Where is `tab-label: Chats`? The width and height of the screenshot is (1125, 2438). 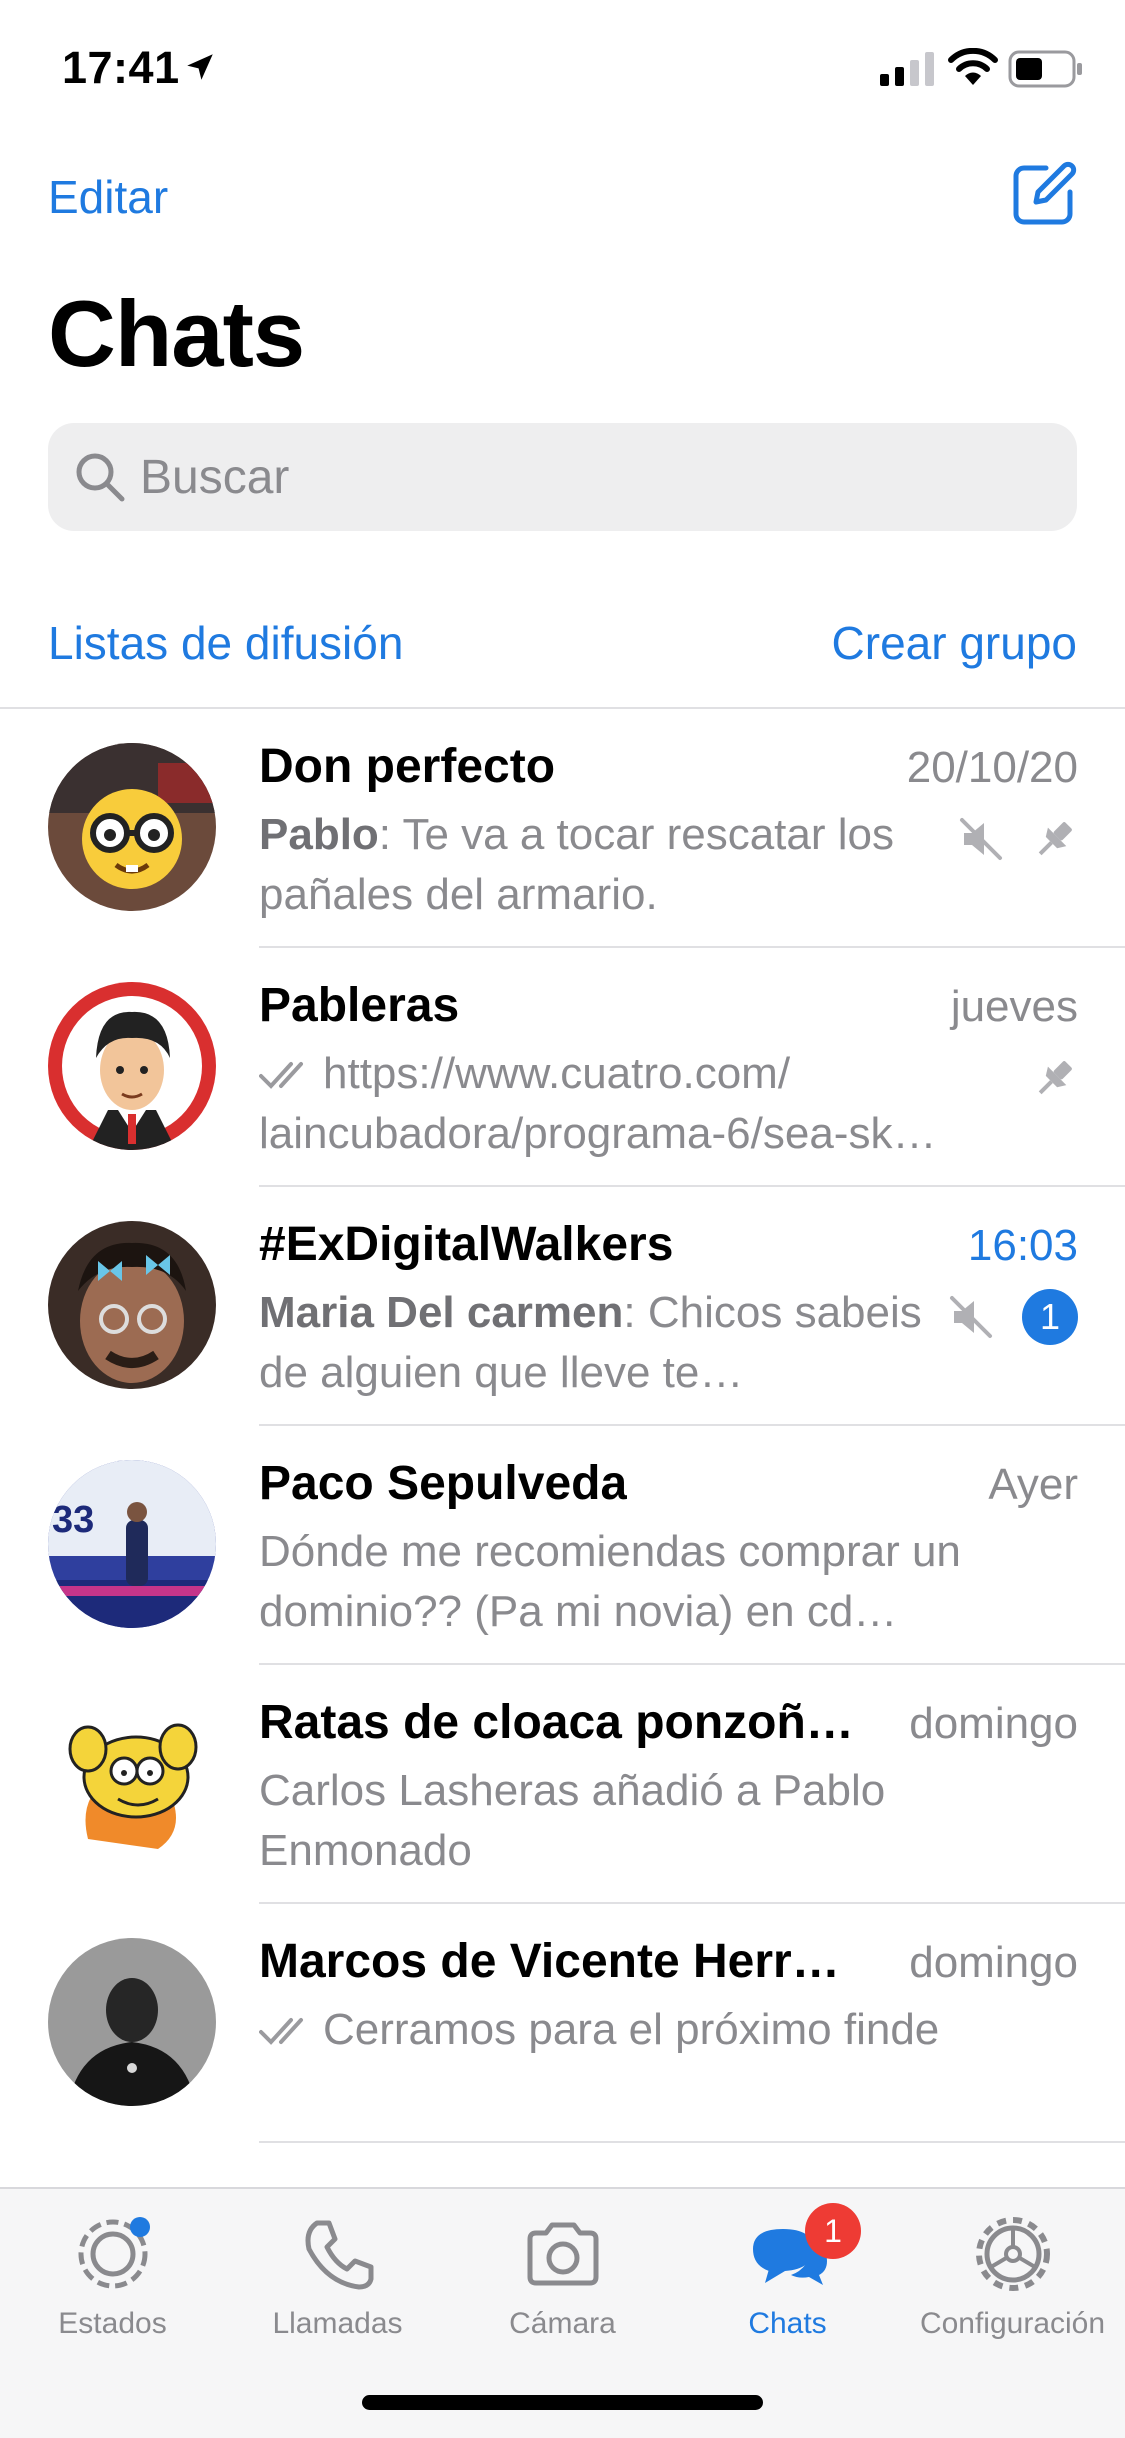 tab-label: Chats is located at coordinates (787, 2323).